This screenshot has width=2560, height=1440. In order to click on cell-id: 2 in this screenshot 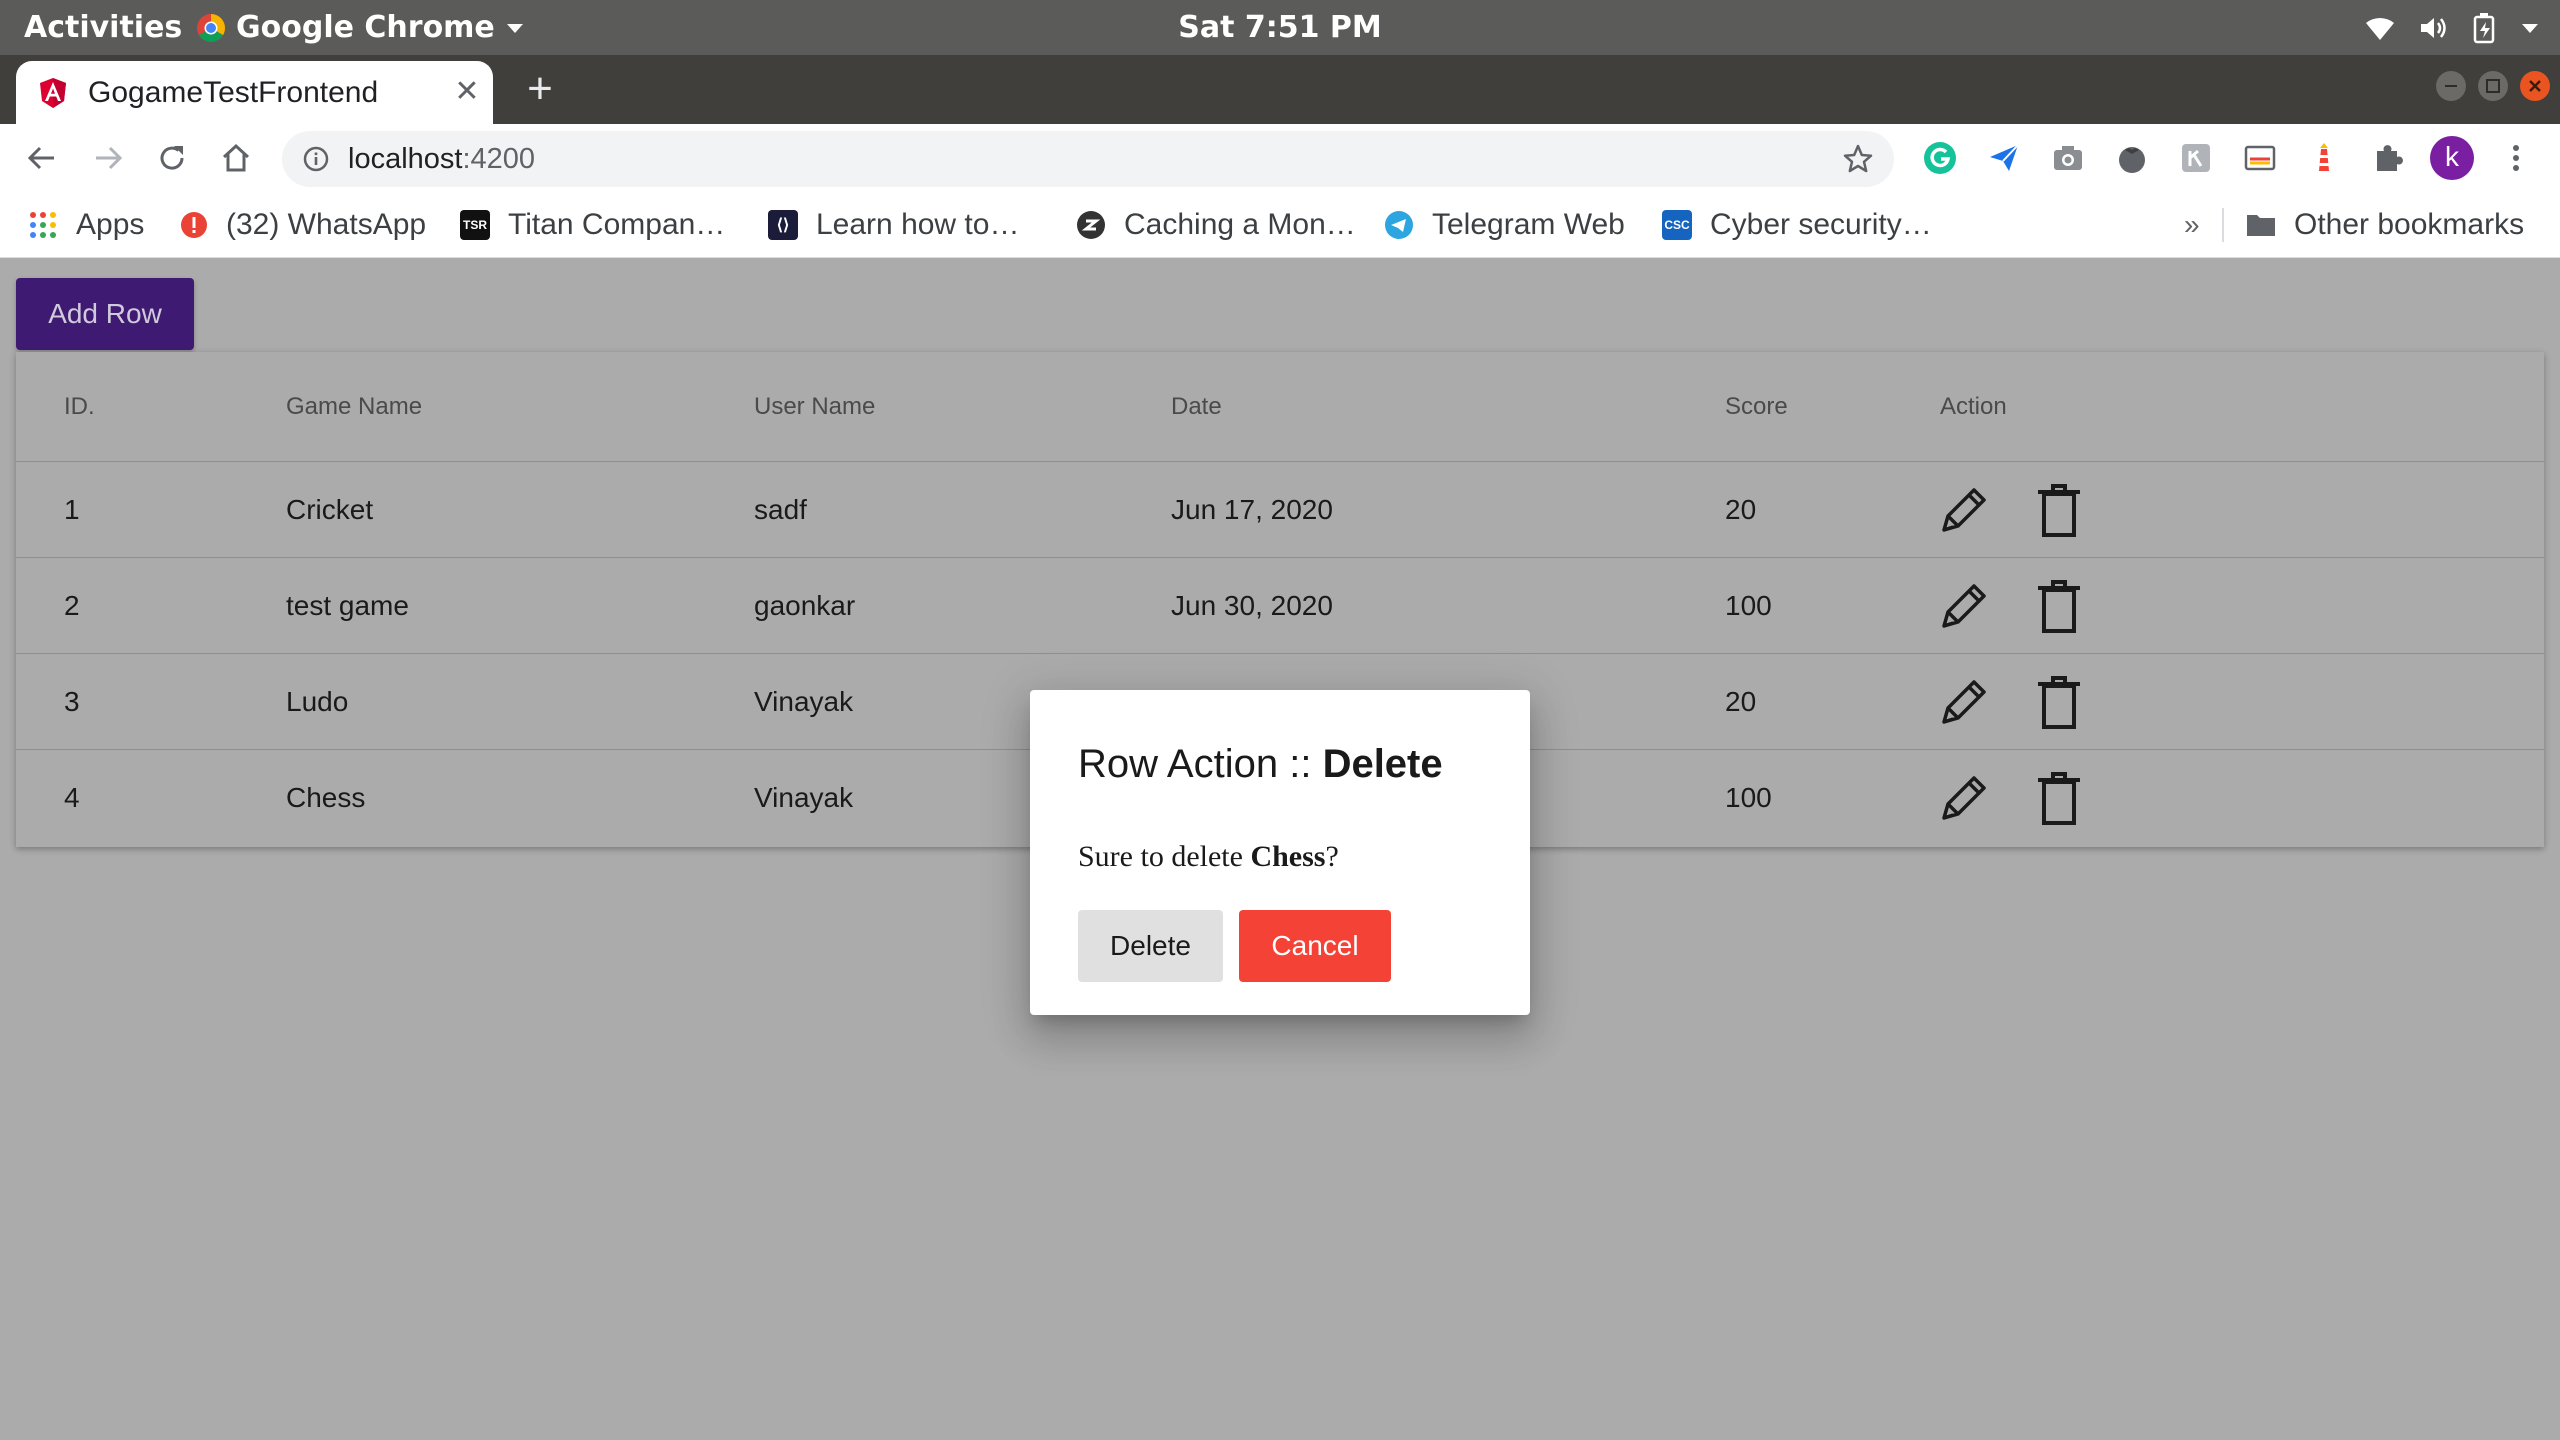, I will do `click(72, 605)`.